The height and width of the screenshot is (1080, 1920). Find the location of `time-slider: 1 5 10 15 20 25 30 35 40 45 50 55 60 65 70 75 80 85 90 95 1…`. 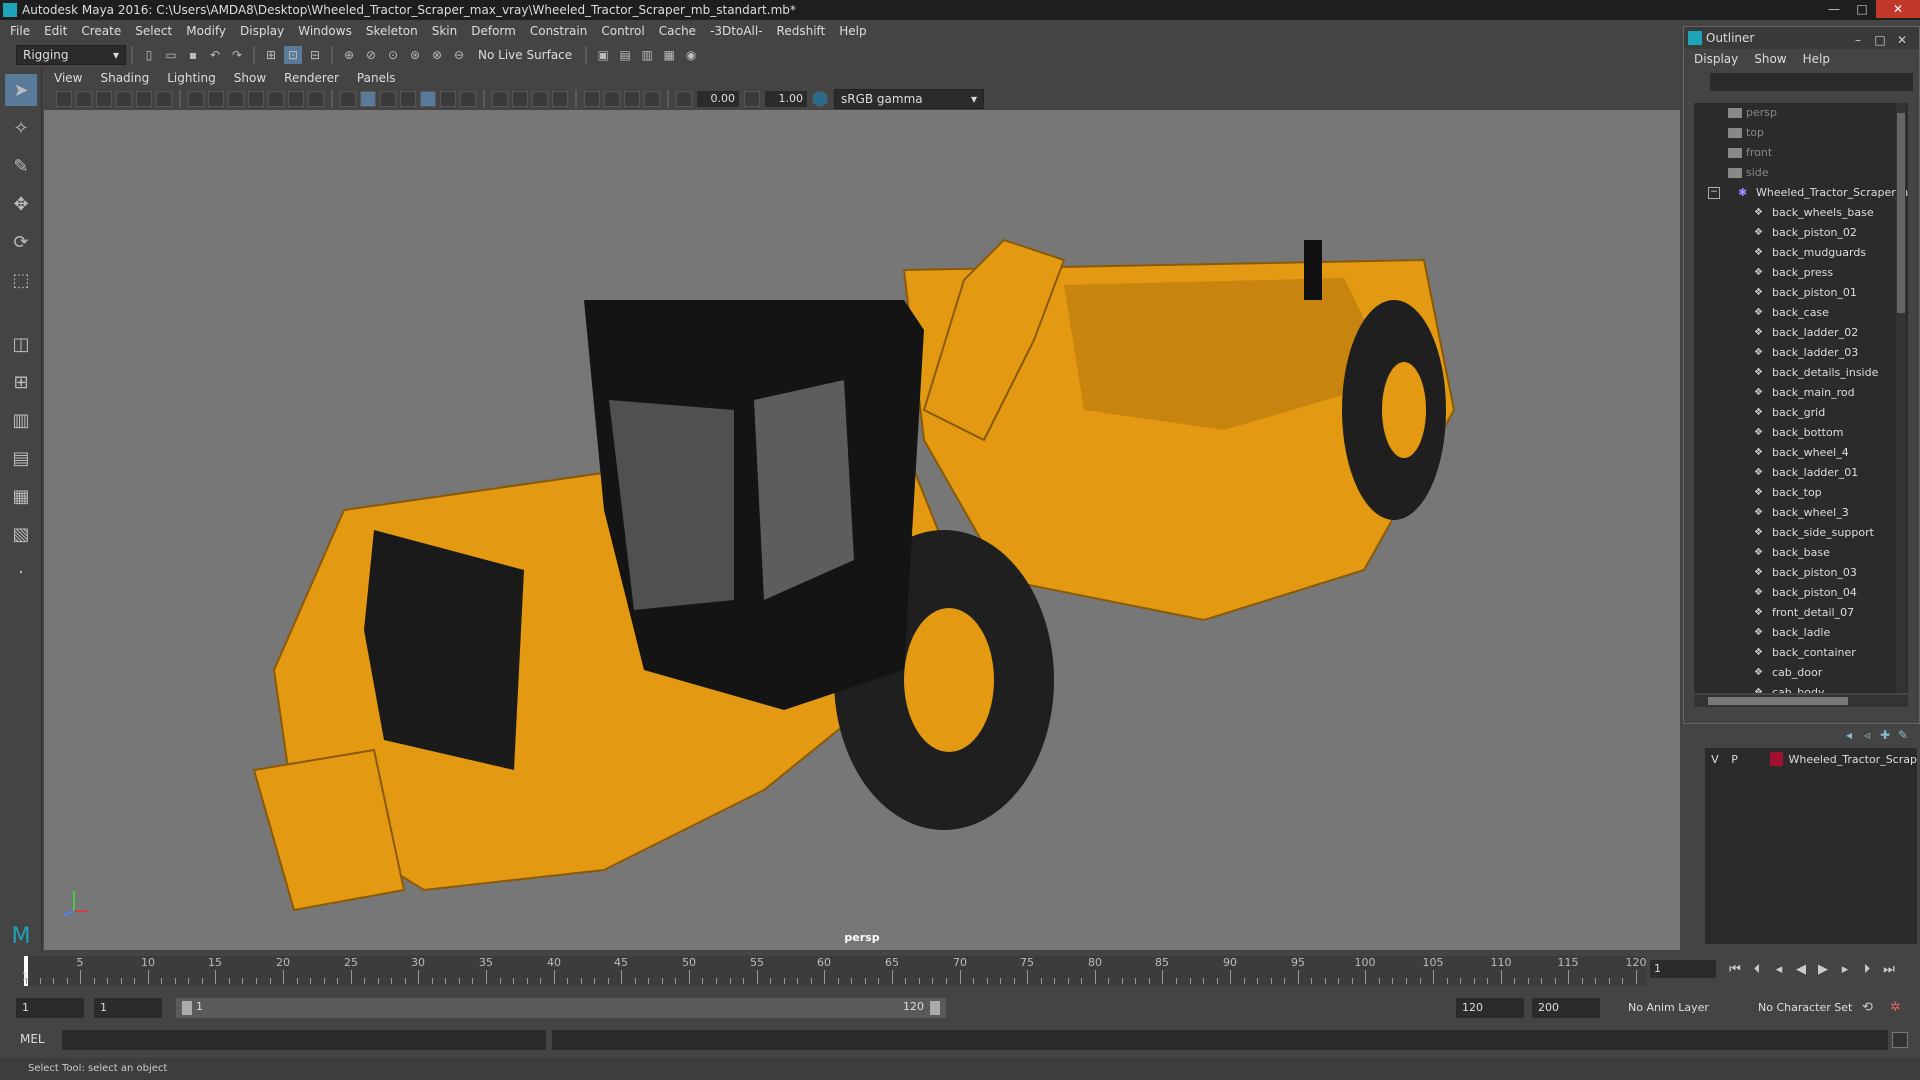

time-slider: 1 5 10 15 20 25 30 35 40 45 50 55 60 65 70 75 80 85 90 95 1… is located at coordinates (960, 970).